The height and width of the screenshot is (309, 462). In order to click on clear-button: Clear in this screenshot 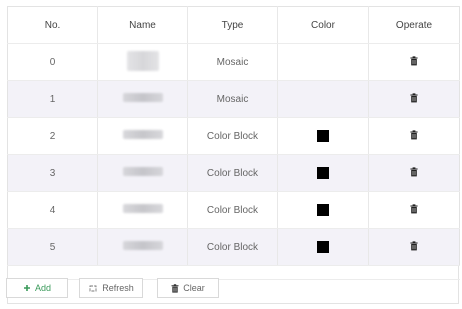, I will do `click(188, 288)`.